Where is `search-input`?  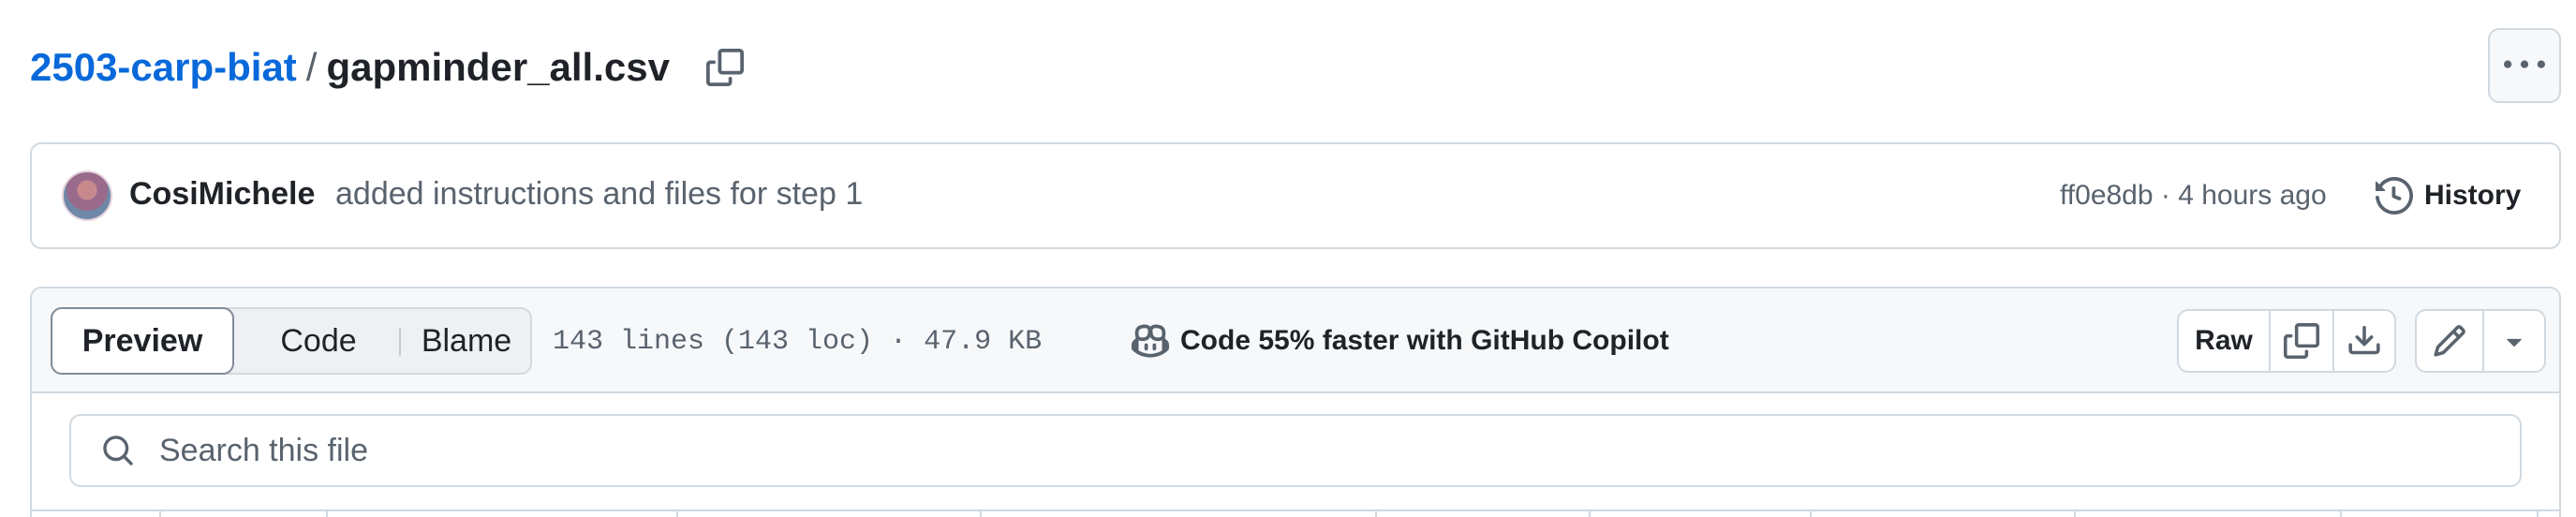
search-input is located at coordinates (1283, 451).